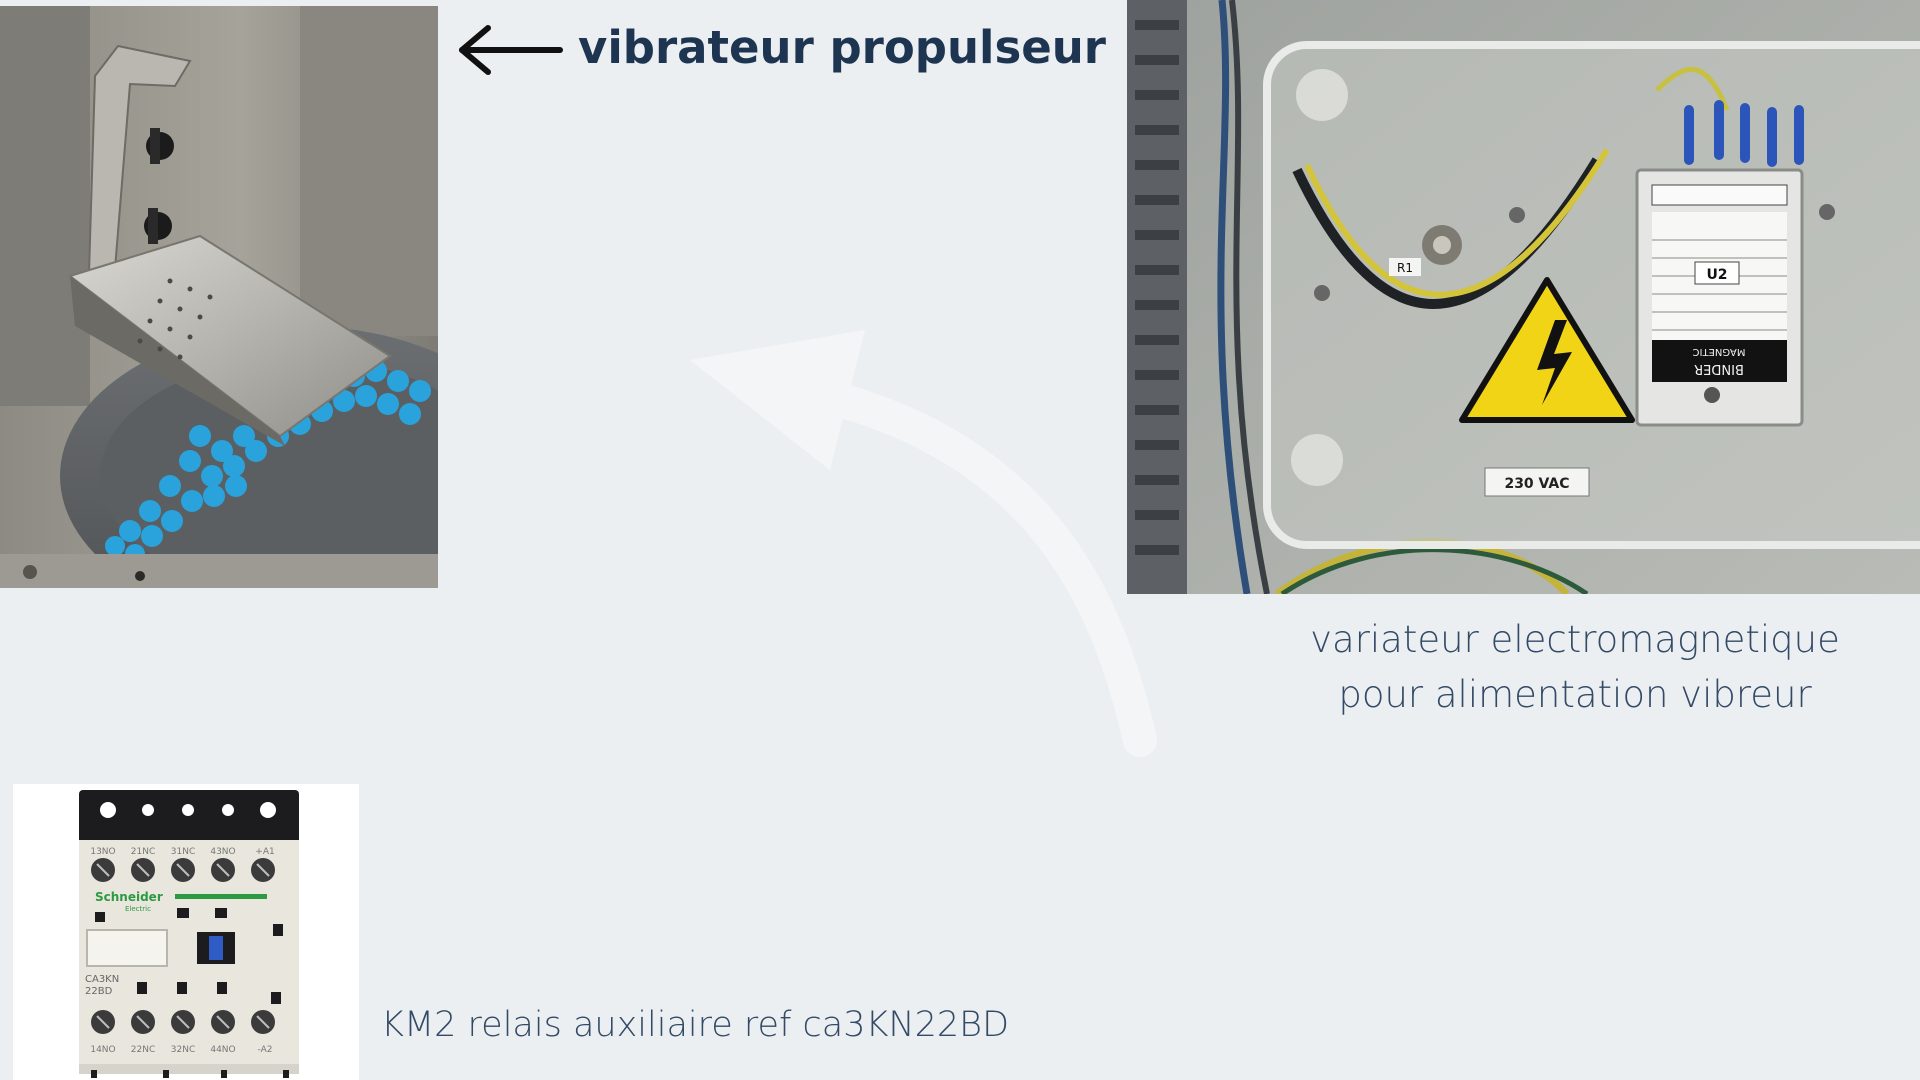 The width and height of the screenshot is (1920, 1080). What do you see at coordinates (143, 1050) in the screenshot?
I see `terminal-bottom-2: 22NC` at bounding box center [143, 1050].